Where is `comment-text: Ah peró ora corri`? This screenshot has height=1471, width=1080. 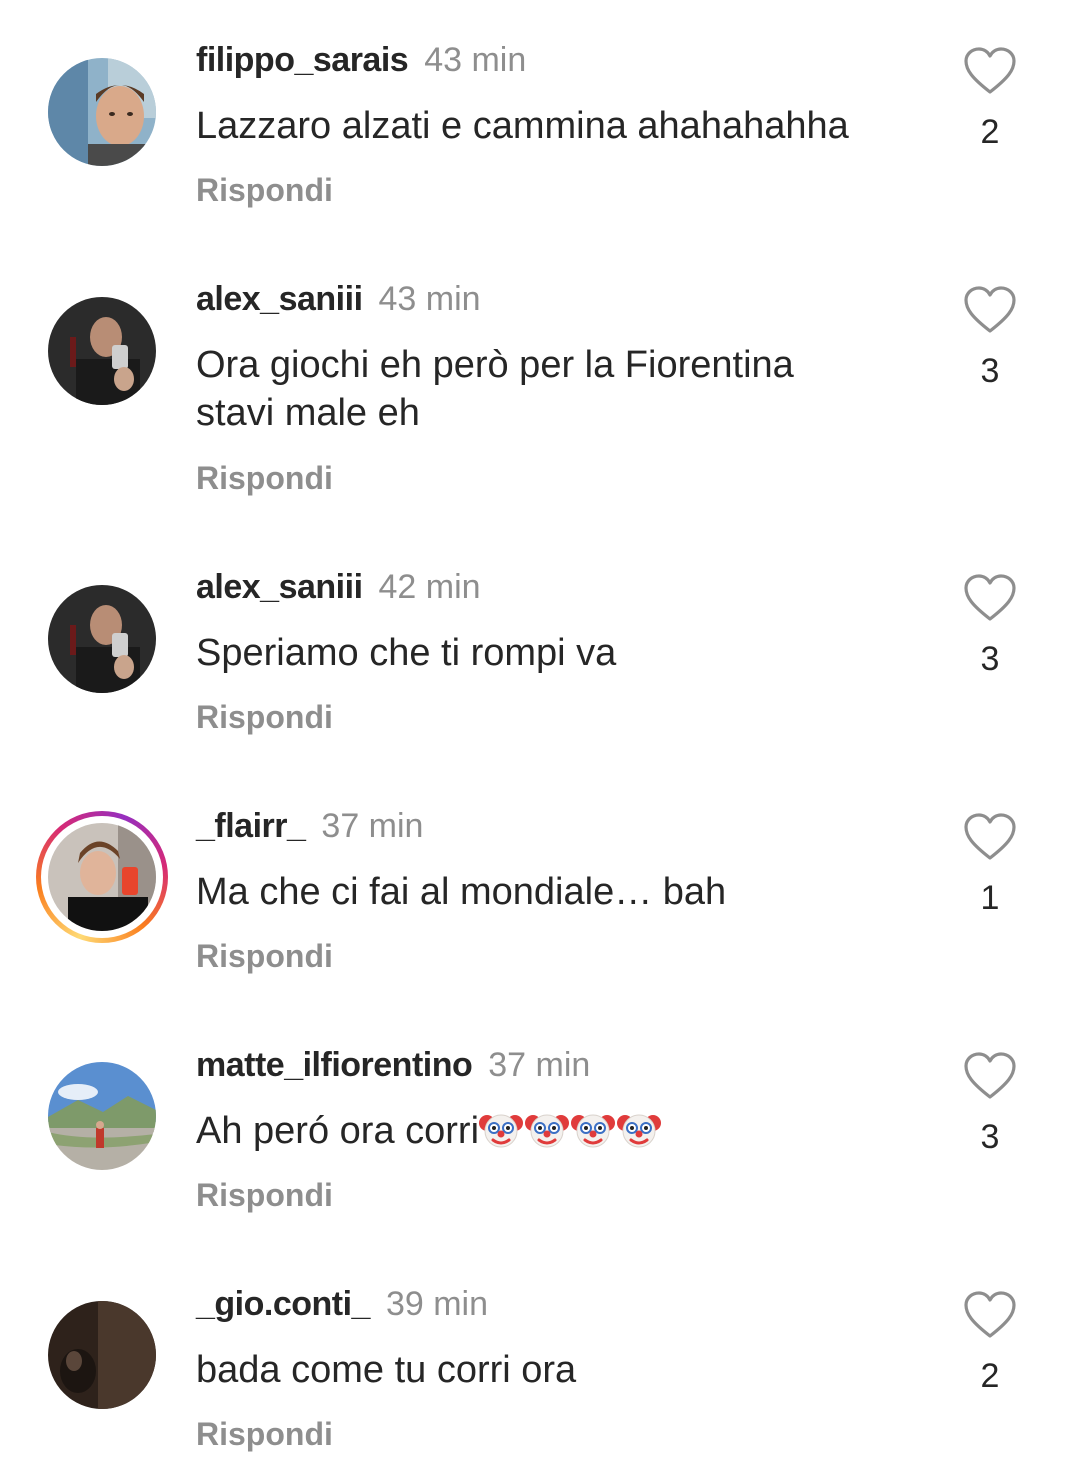 comment-text: Ah peró ora corri is located at coordinates (556, 1131).